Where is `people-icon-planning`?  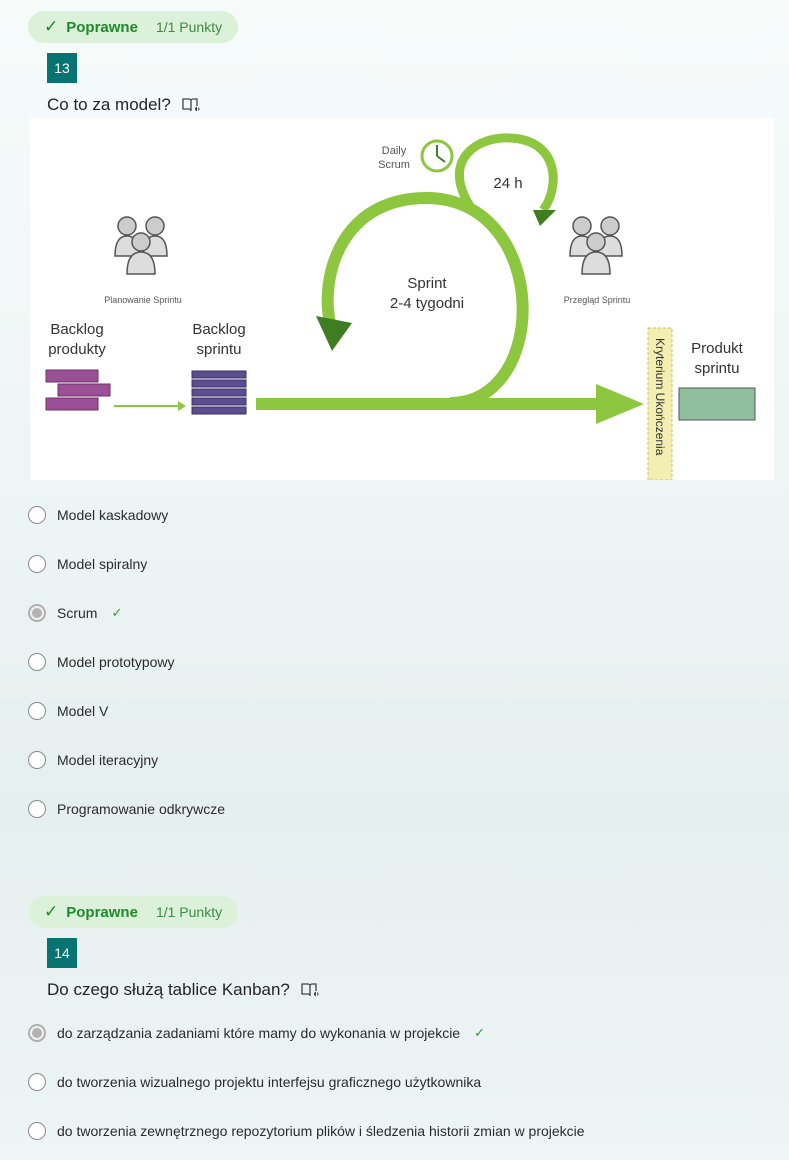
people-icon-planning is located at coordinates (141, 245).